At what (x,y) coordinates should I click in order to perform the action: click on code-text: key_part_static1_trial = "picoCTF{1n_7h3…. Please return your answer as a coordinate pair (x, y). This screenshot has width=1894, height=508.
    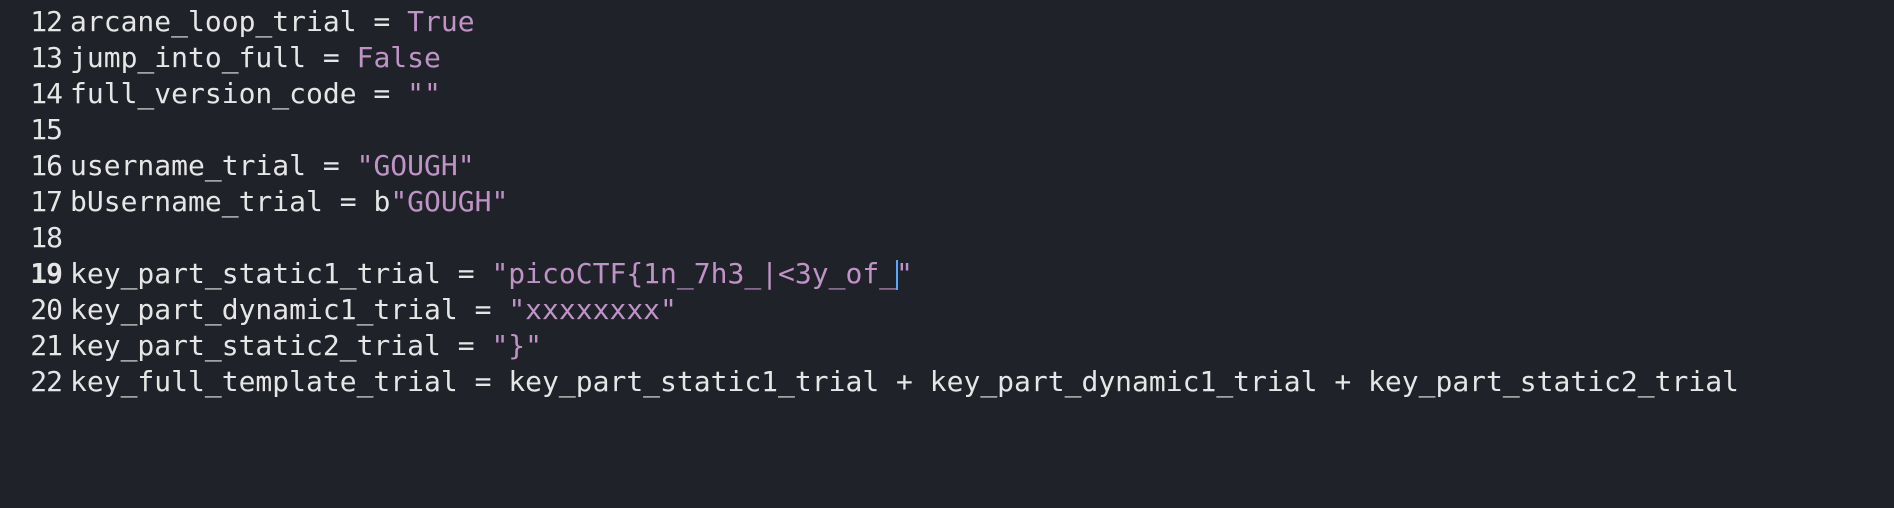
    Looking at the image, I should click on (491, 274).